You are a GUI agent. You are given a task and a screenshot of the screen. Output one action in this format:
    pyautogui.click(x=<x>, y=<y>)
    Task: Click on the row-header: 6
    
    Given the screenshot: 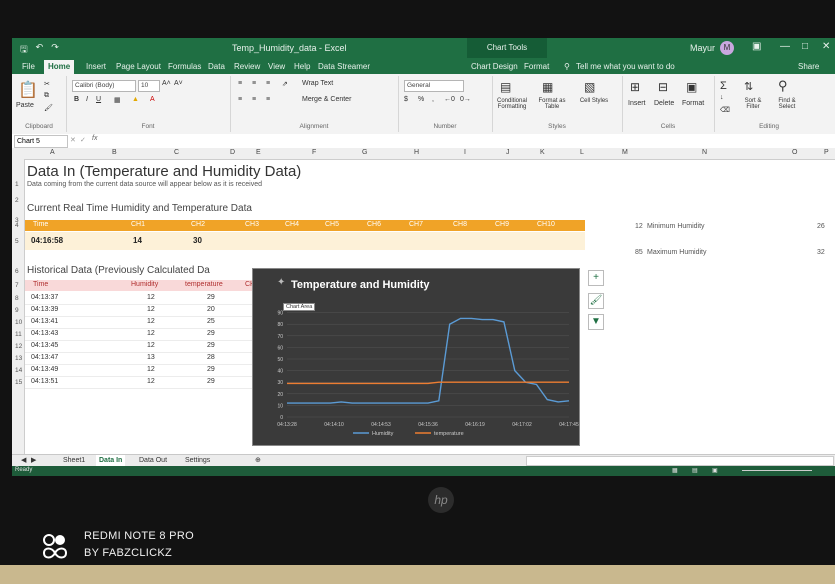 What is the action you would take?
    pyautogui.click(x=17, y=271)
    